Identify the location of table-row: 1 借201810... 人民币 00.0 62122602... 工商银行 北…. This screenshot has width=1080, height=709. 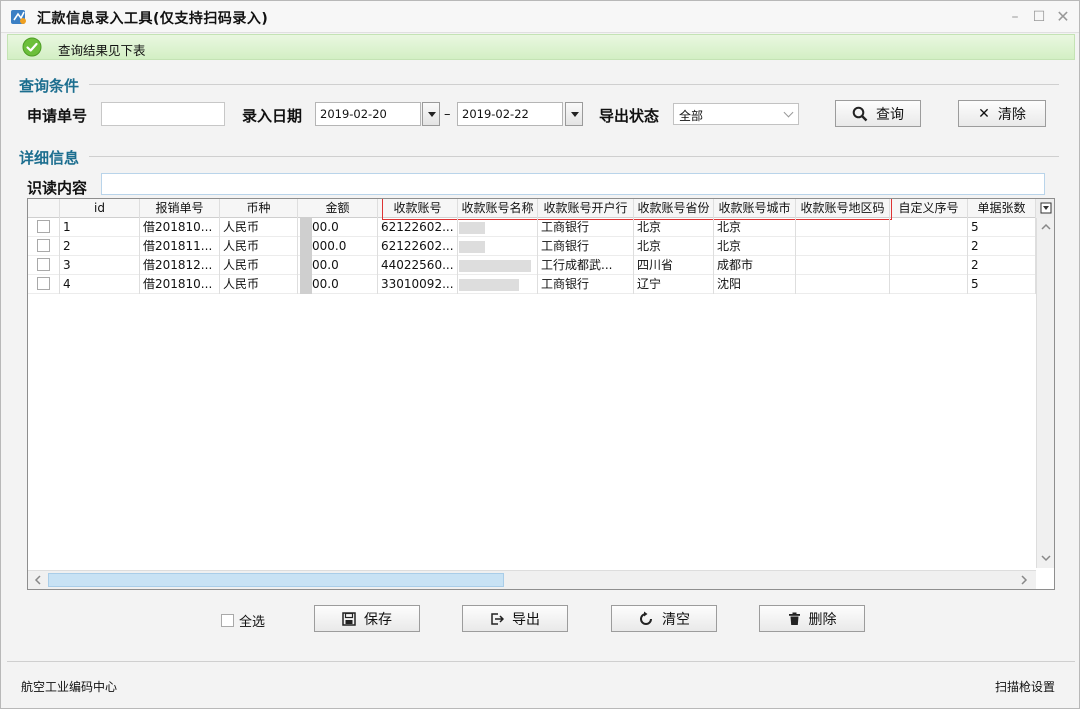
(532, 227).